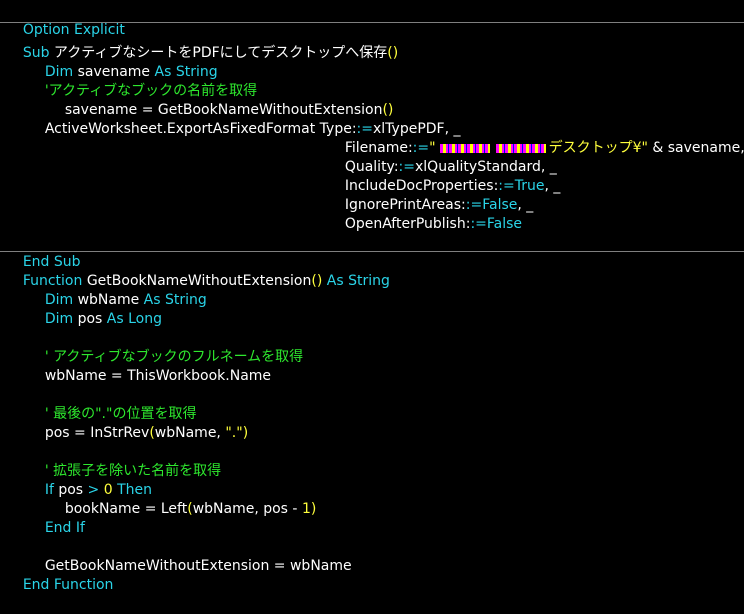 This screenshot has width=744, height=614. What do you see at coordinates (535, 157) in the screenshot?
I see `code-line-quality-arg: Quality::=xlQualityStandard, _` at bounding box center [535, 157].